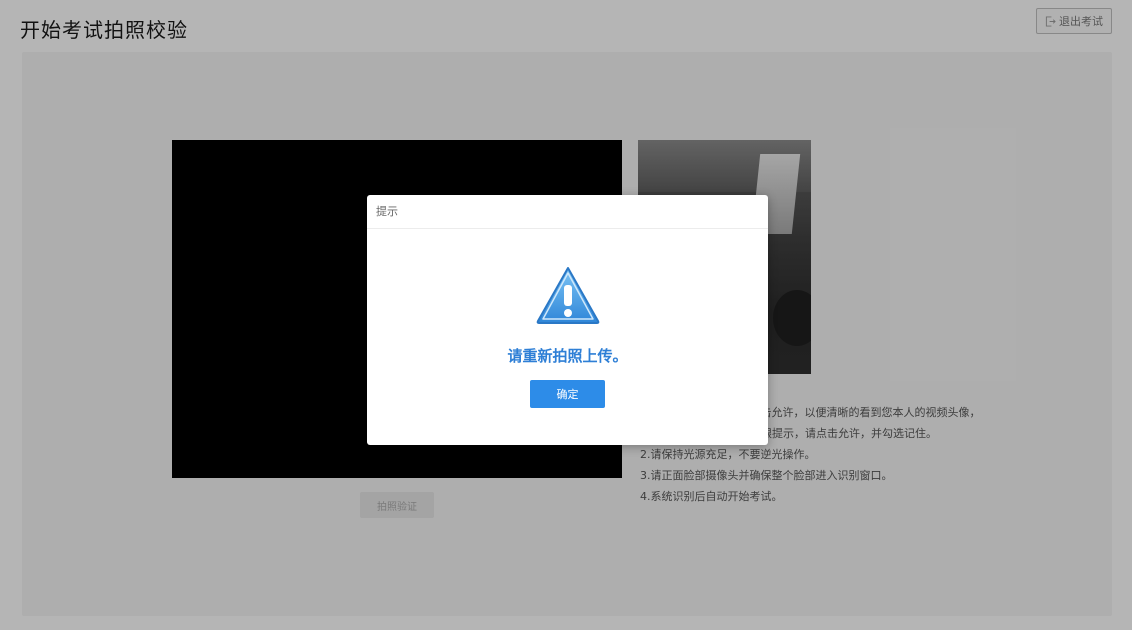 Image resolution: width=1132 pixels, height=630 pixels. Describe the element at coordinates (568, 295) in the screenshot. I see `warning-icon` at that location.